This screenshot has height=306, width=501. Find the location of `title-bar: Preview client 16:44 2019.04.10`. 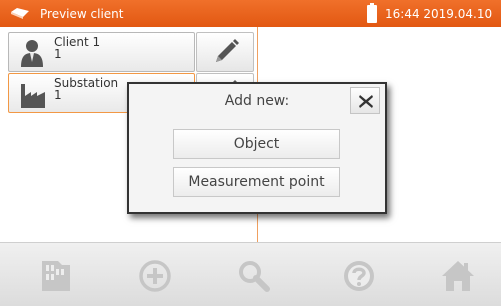

title-bar: Preview client 16:44 2019.04.10 is located at coordinates (250, 13).